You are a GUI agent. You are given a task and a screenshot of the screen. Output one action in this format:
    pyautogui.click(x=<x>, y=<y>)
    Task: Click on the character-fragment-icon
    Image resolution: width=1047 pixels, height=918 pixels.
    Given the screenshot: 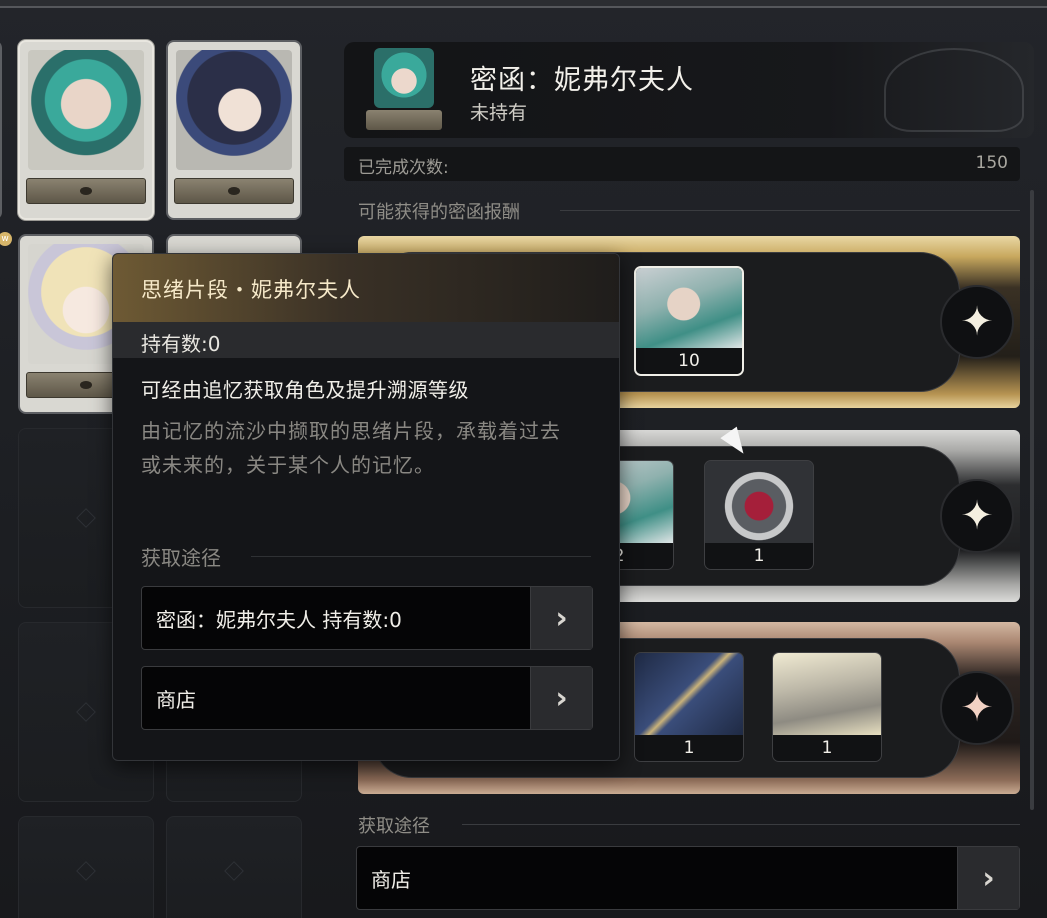 What is the action you would take?
    pyautogui.click(x=689, y=308)
    